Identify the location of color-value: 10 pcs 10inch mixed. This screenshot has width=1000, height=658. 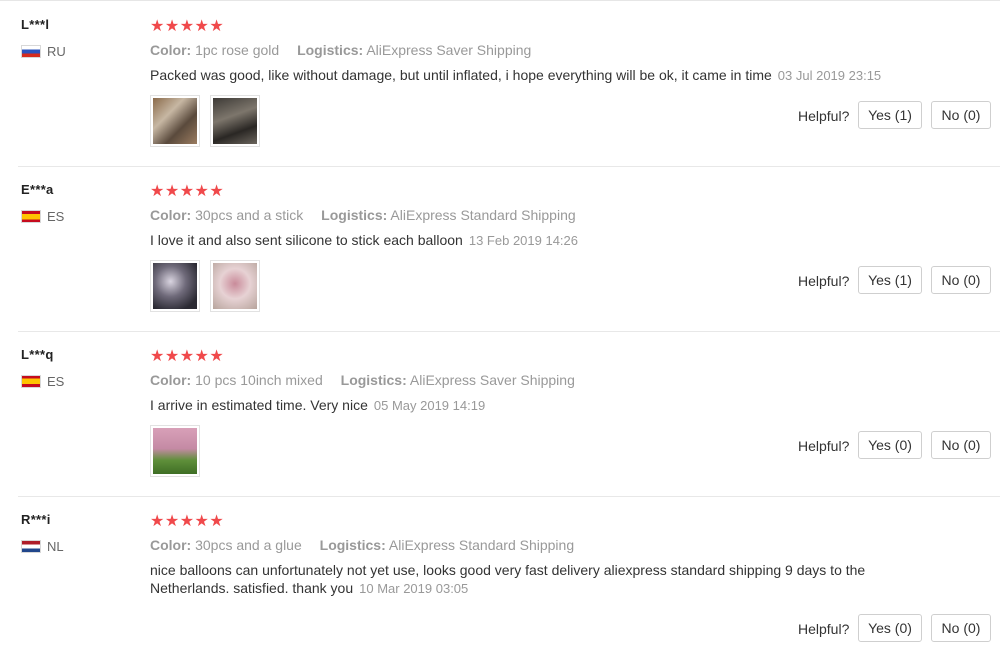
(259, 380).